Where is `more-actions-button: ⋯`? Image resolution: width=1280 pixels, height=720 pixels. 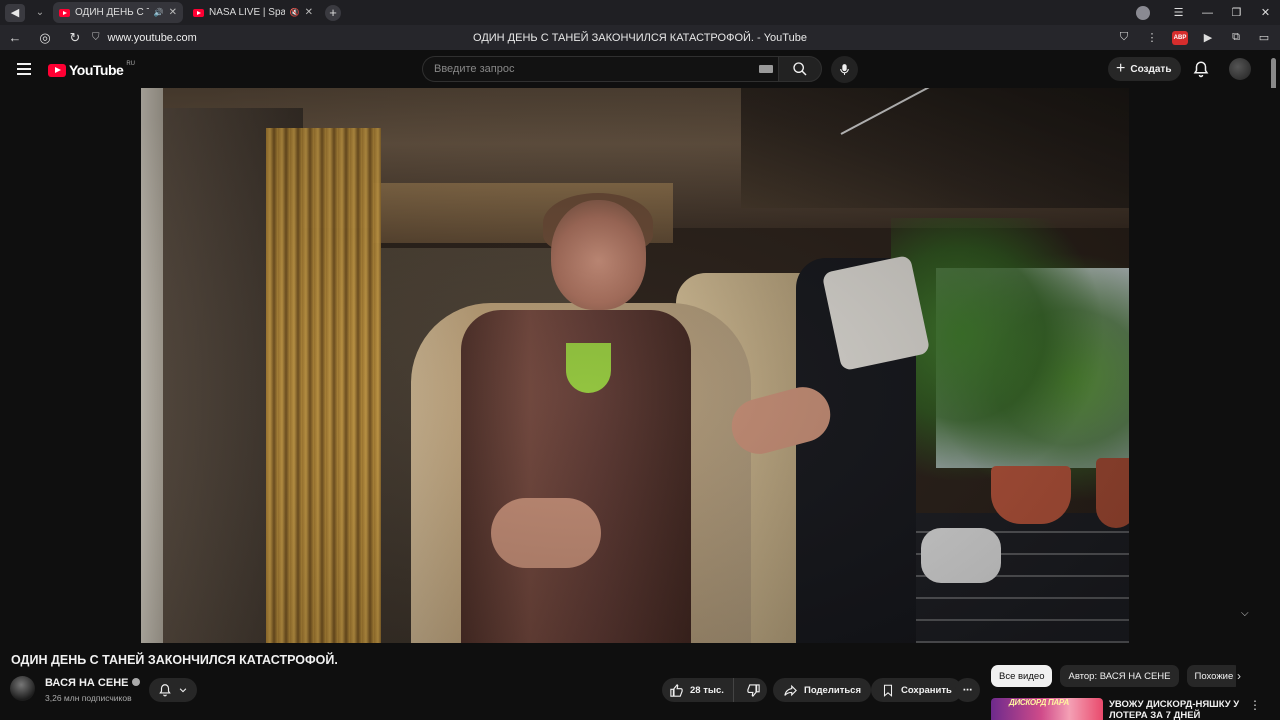
more-actions-button: ⋯ is located at coordinates (967, 690).